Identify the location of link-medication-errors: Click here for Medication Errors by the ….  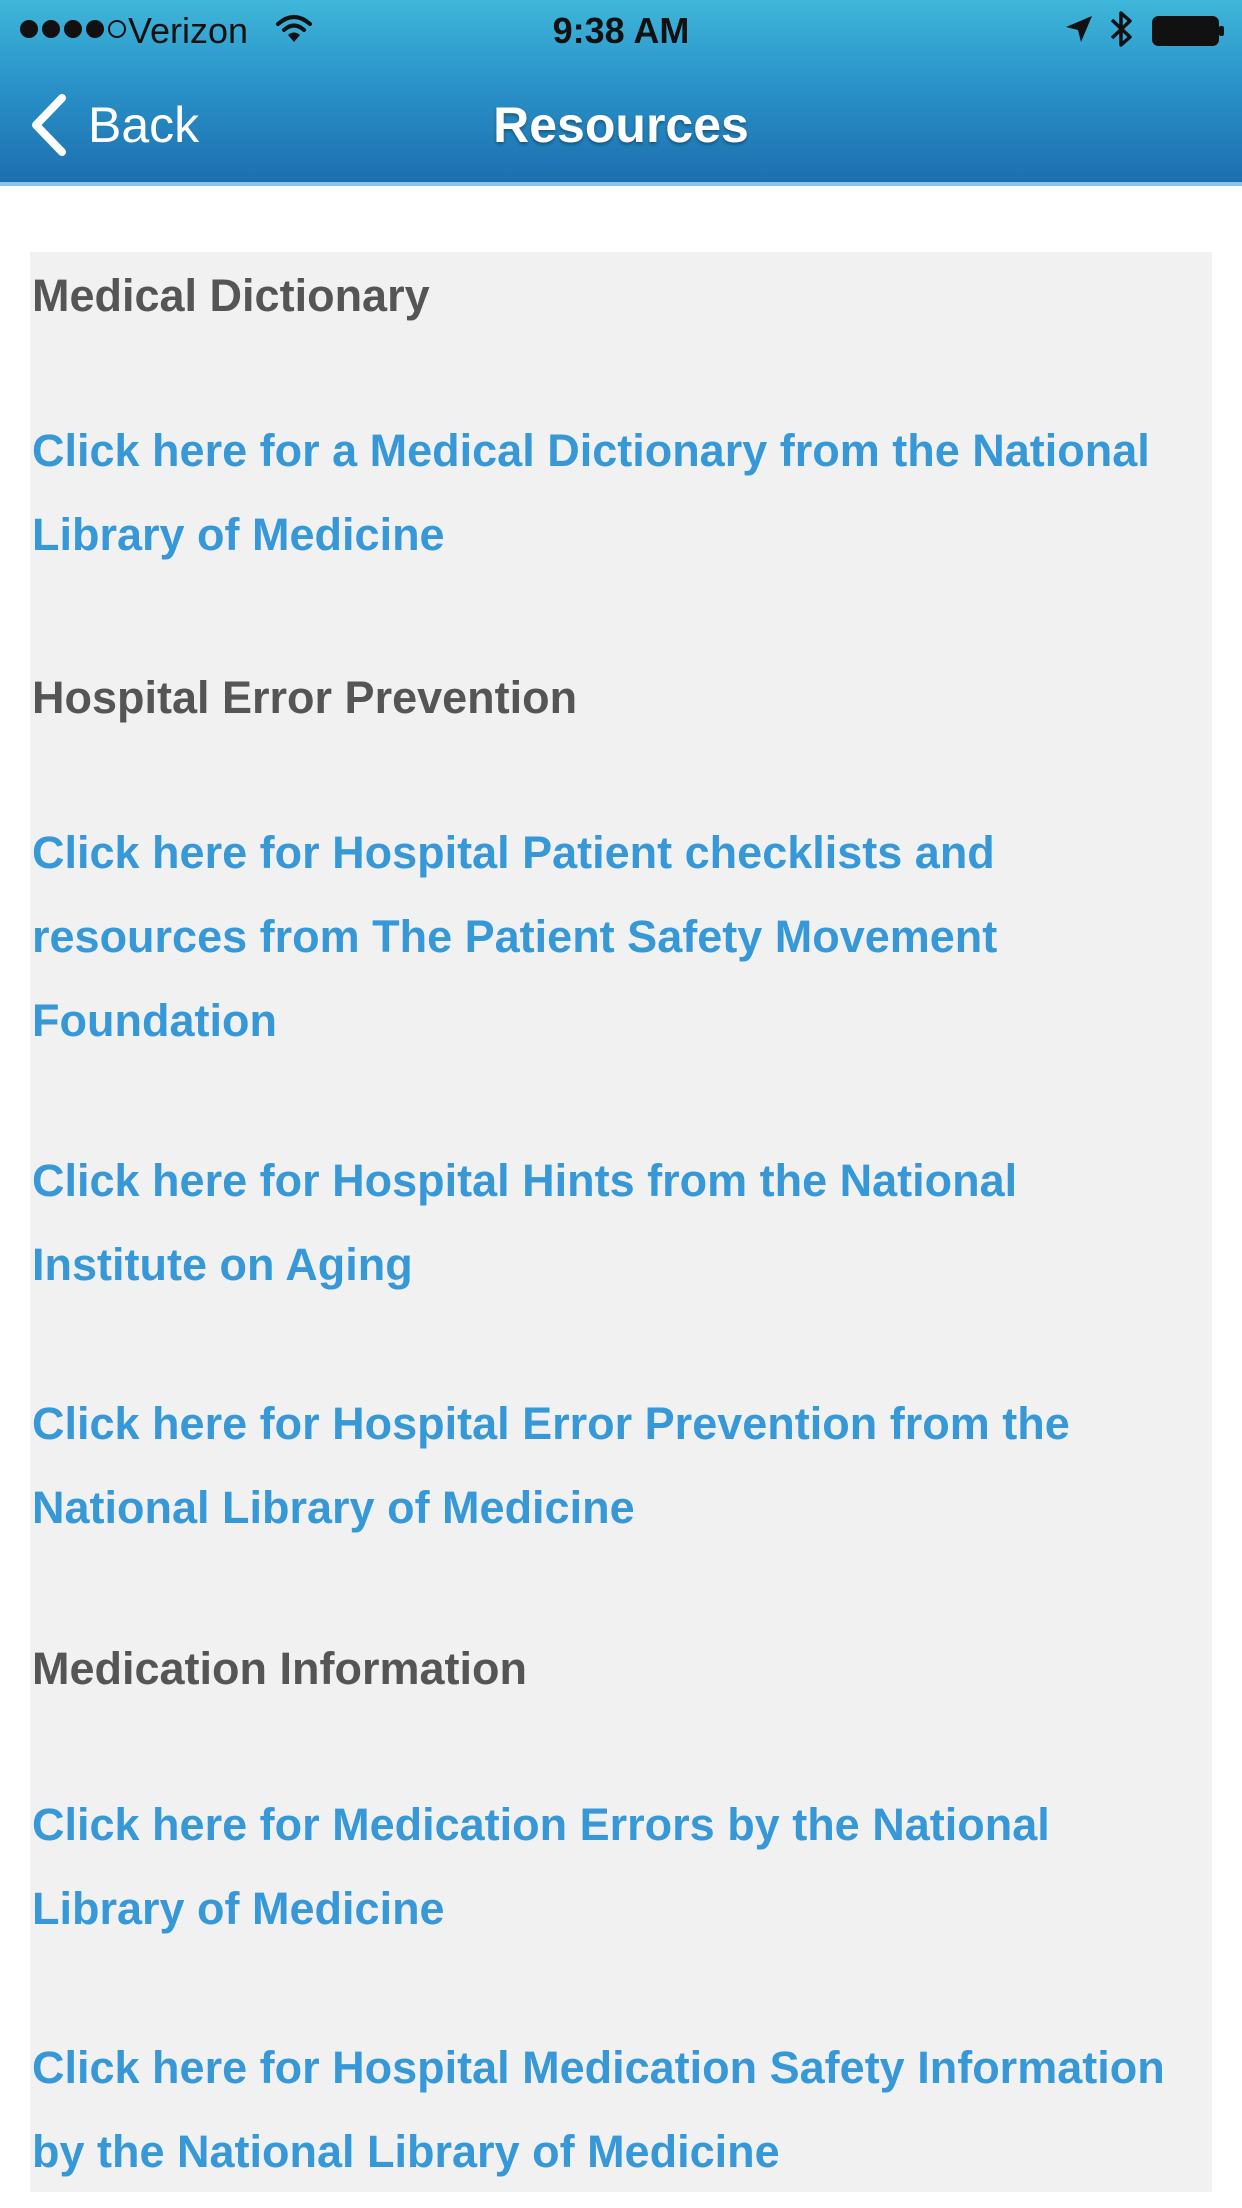
(612, 1867).